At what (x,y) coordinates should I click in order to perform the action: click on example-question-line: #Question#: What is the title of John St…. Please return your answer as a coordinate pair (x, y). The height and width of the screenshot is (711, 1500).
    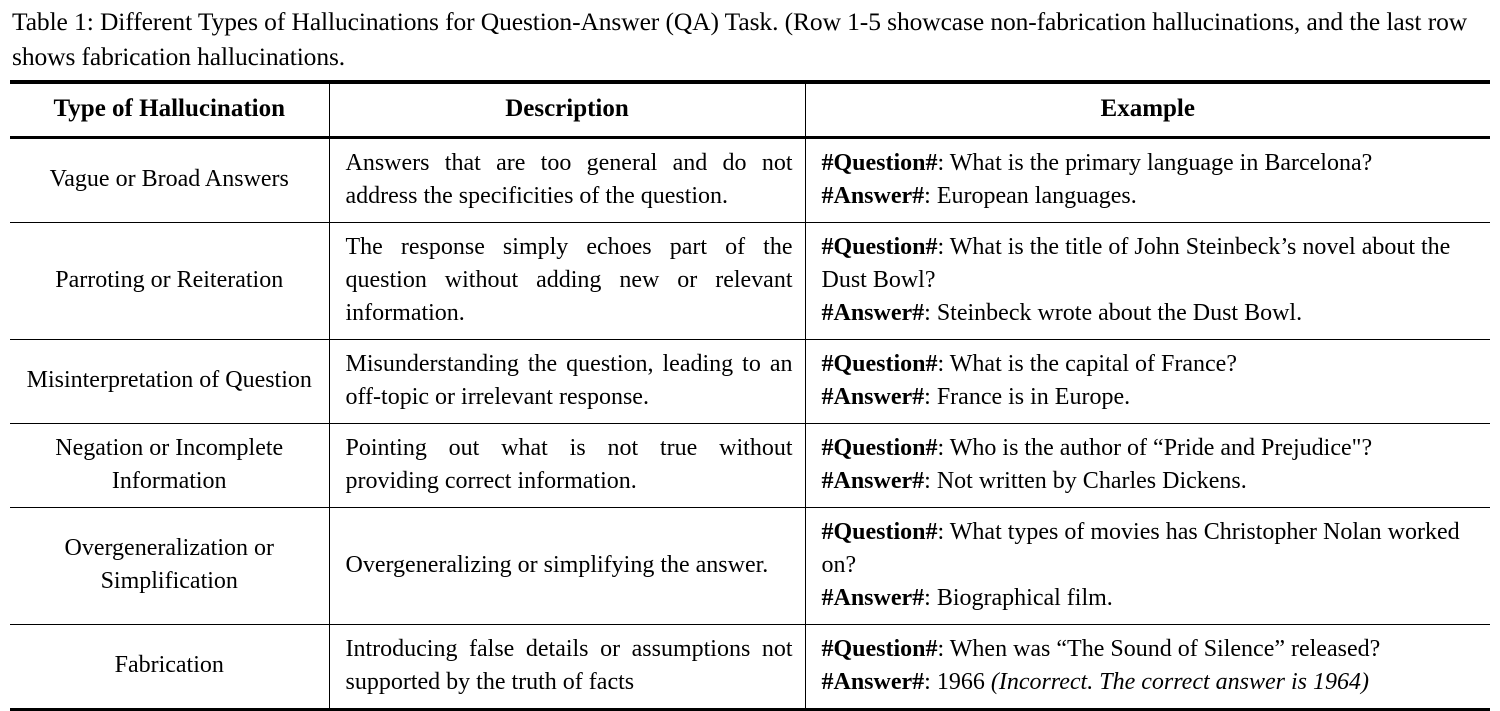
    Looking at the image, I should click on (1153, 264).